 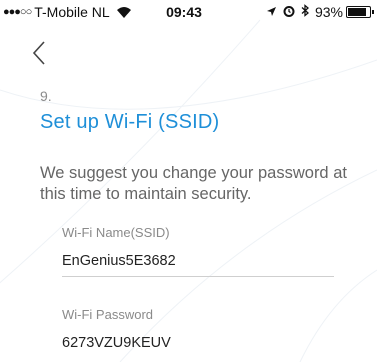 What do you see at coordinates (72, 12) in the screenshot?
I see `carrier-name: T-Mobile NL` at bounding box center [72, 12].